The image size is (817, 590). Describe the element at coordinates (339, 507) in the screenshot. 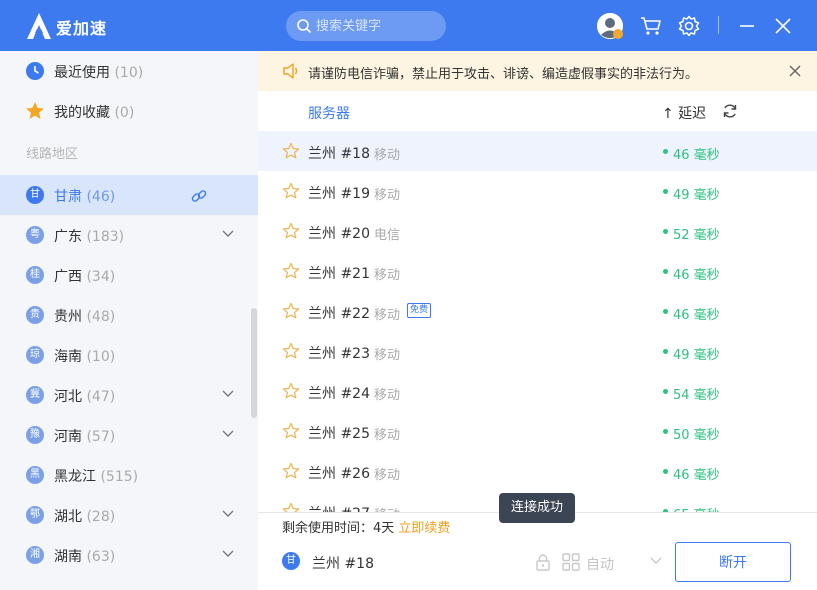

I see `server-name: 兰州 #27` at that location.